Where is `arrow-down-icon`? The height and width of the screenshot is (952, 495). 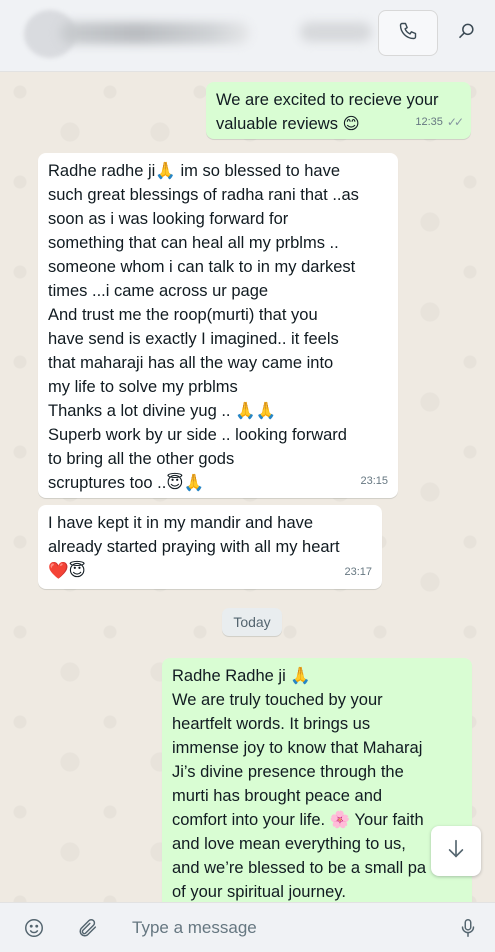 arrow-down-icon is located at coordinates (456, 851).